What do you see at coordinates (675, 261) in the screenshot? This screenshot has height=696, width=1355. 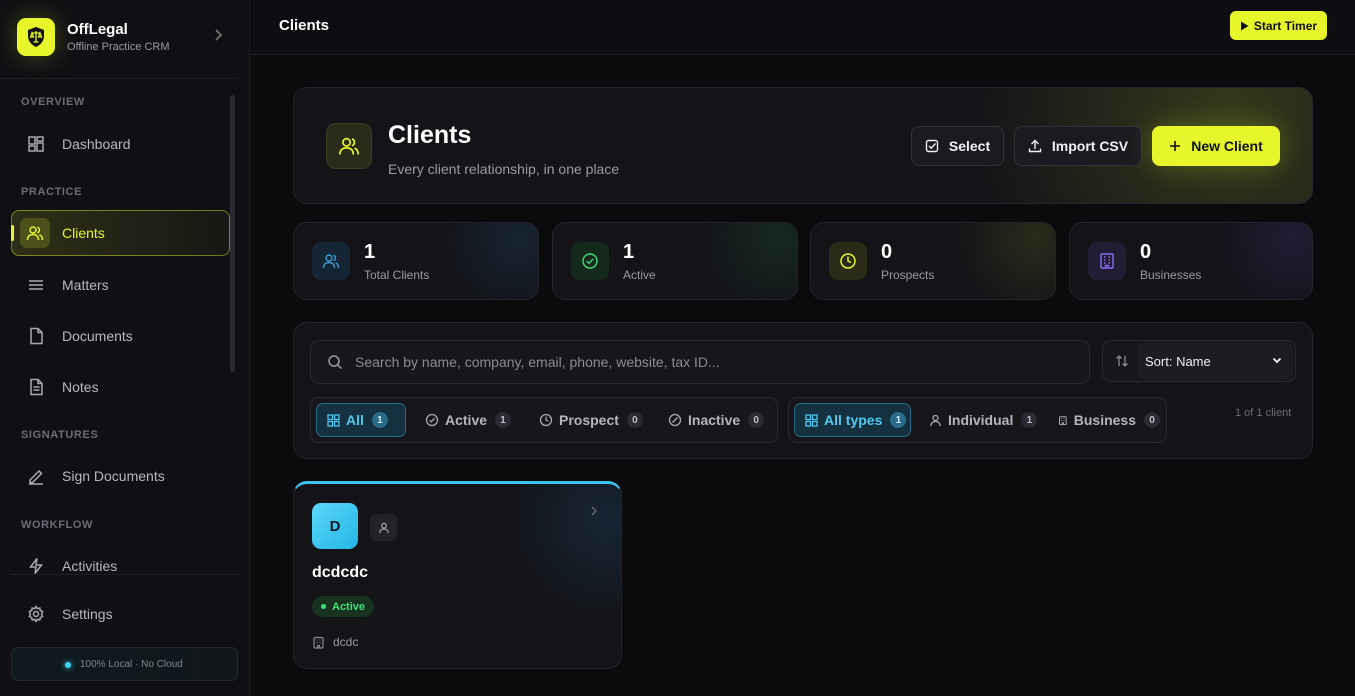 I see `stat-card-active: 1 Active` at bounding box center [675, 261].